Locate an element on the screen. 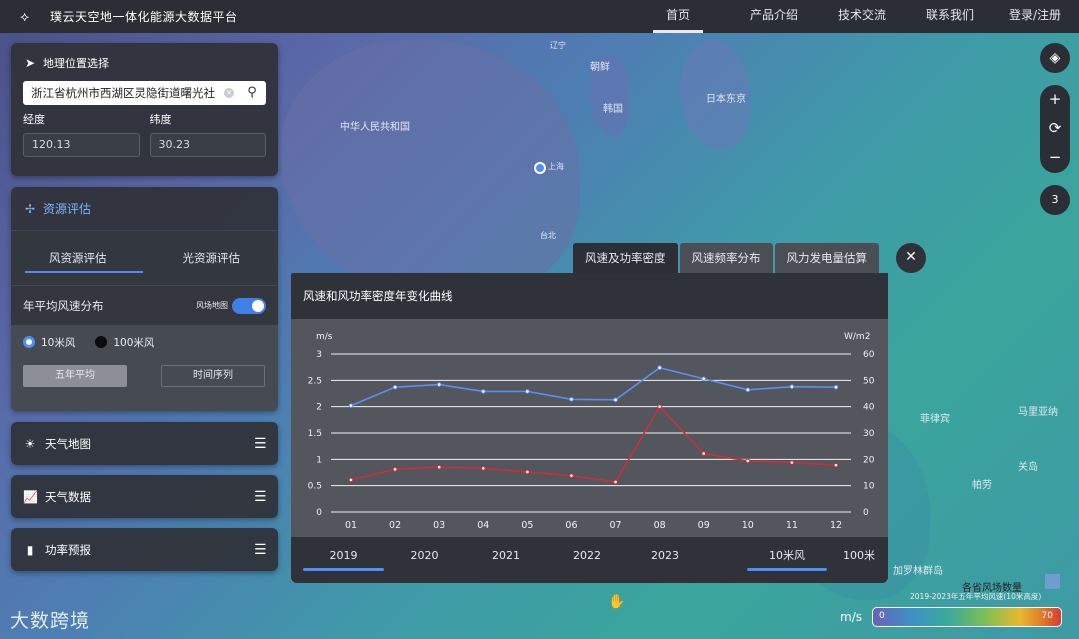 The width and height of the screenshot is (1079, 639). nav-home: 首页 is located at coordinates (678, 16).